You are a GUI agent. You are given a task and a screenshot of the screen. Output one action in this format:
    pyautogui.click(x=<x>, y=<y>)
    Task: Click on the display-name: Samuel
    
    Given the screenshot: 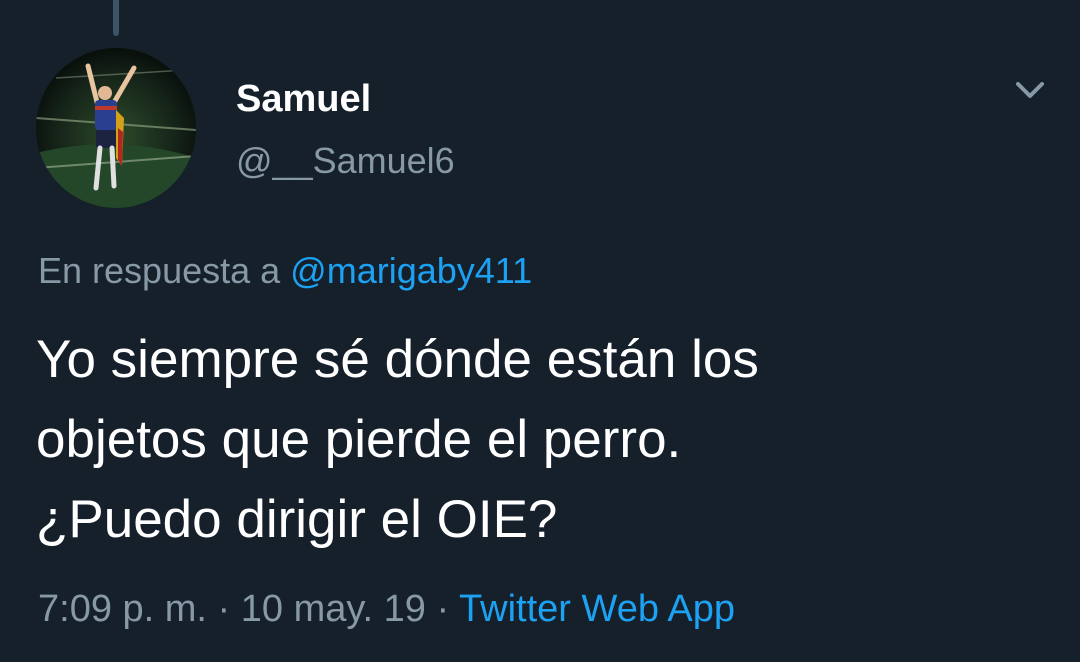 What is the action you would take?
    pyautogui.click(x=303, y=99)
    